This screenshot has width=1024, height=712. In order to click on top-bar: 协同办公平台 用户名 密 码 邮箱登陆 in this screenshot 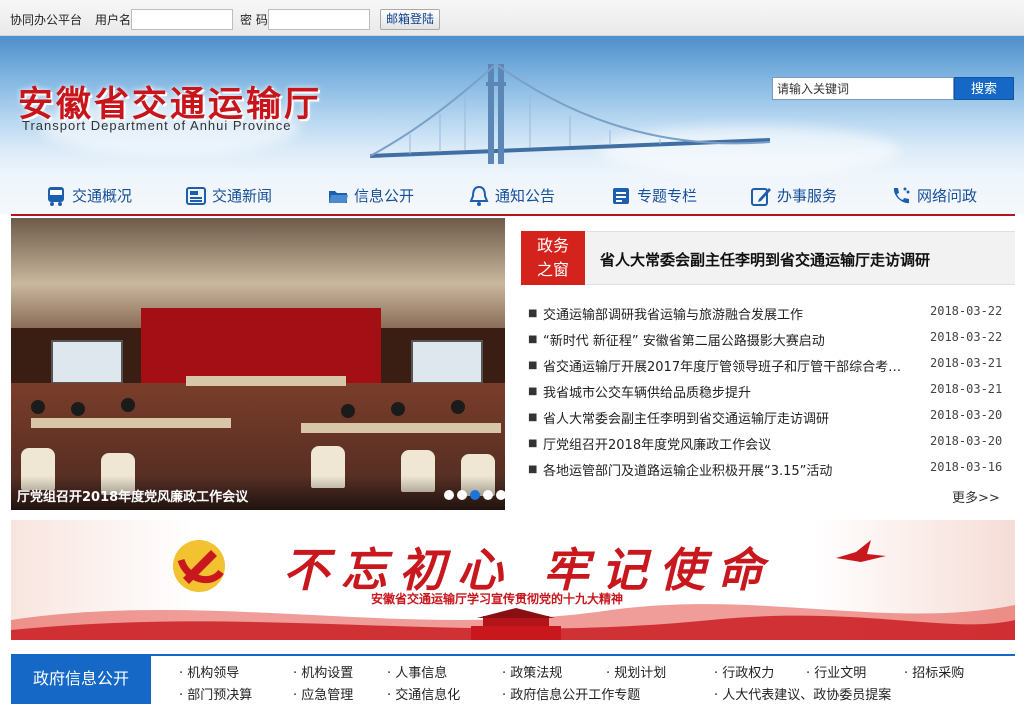, I will do `click(512, 18)`.